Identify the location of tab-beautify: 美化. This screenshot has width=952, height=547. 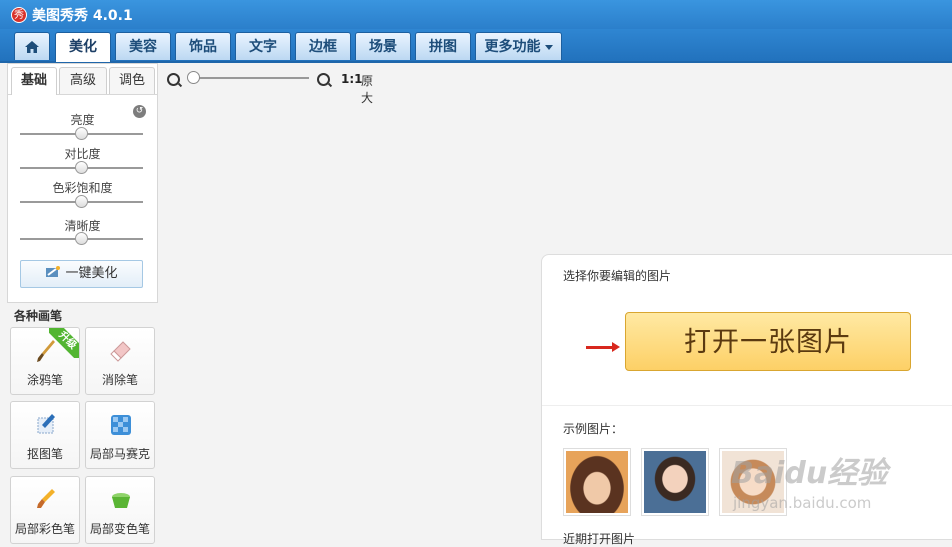
(83, 47).